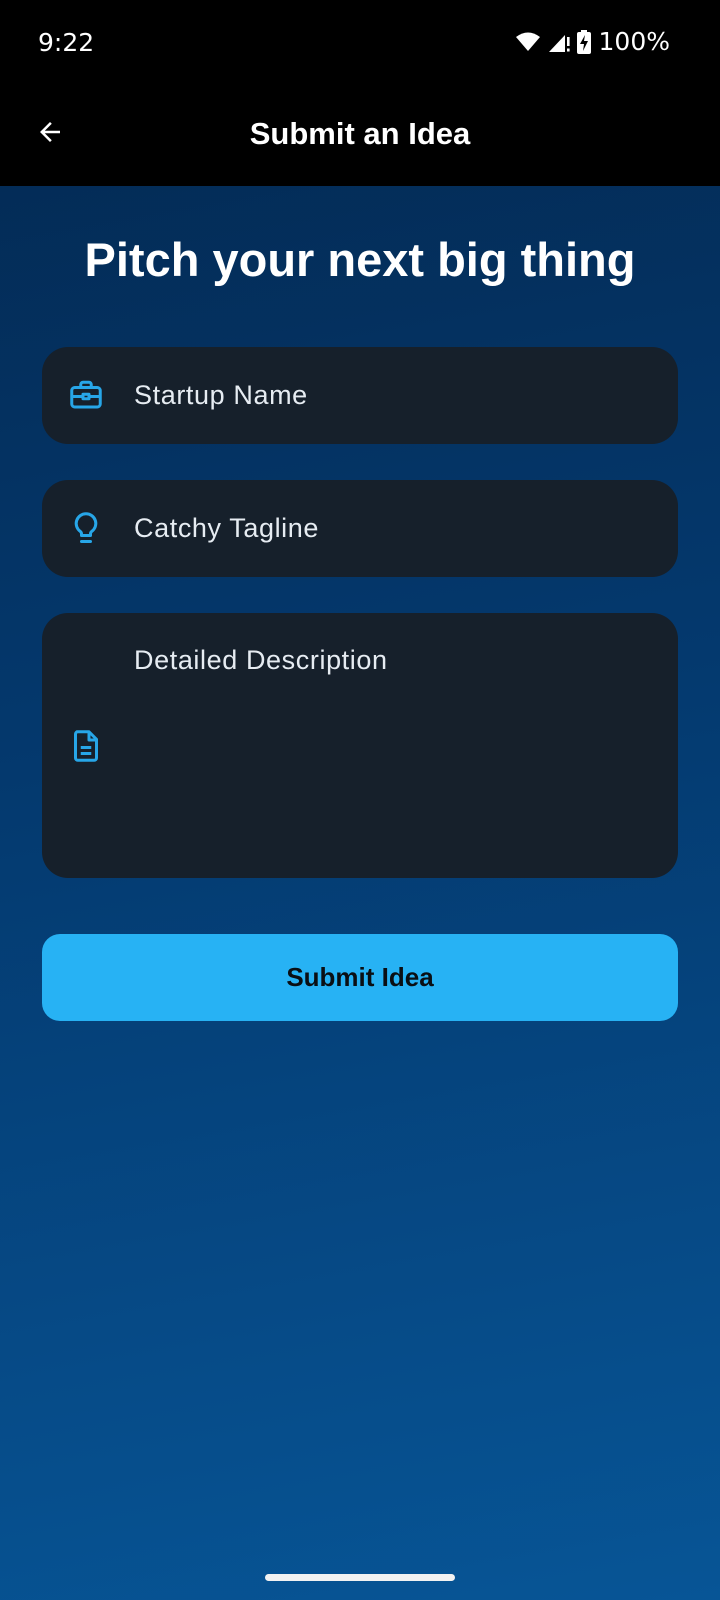 This screenshot has height=1600, width=720. Describe the element at coordinates (86, 746) in the screenshot. I see `document-icon` at that location.